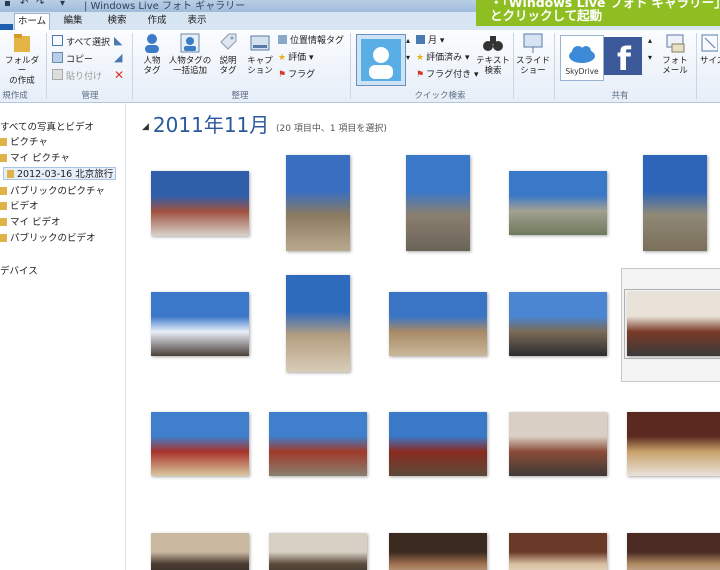 The width and height of the screenshot is (720, 570). I want to click on photo-thumbnail-palace-hall, so click(318, 444).